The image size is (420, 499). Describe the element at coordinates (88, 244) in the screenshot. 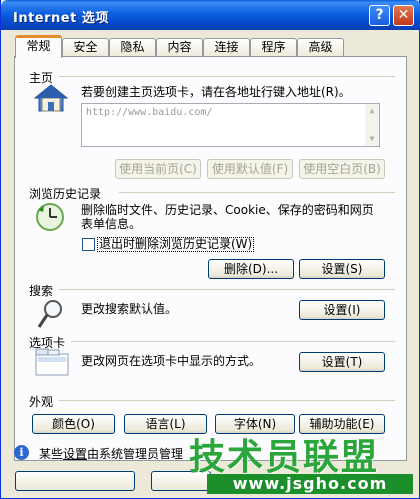

I see `delete-on-exit-checkbox` at that location.